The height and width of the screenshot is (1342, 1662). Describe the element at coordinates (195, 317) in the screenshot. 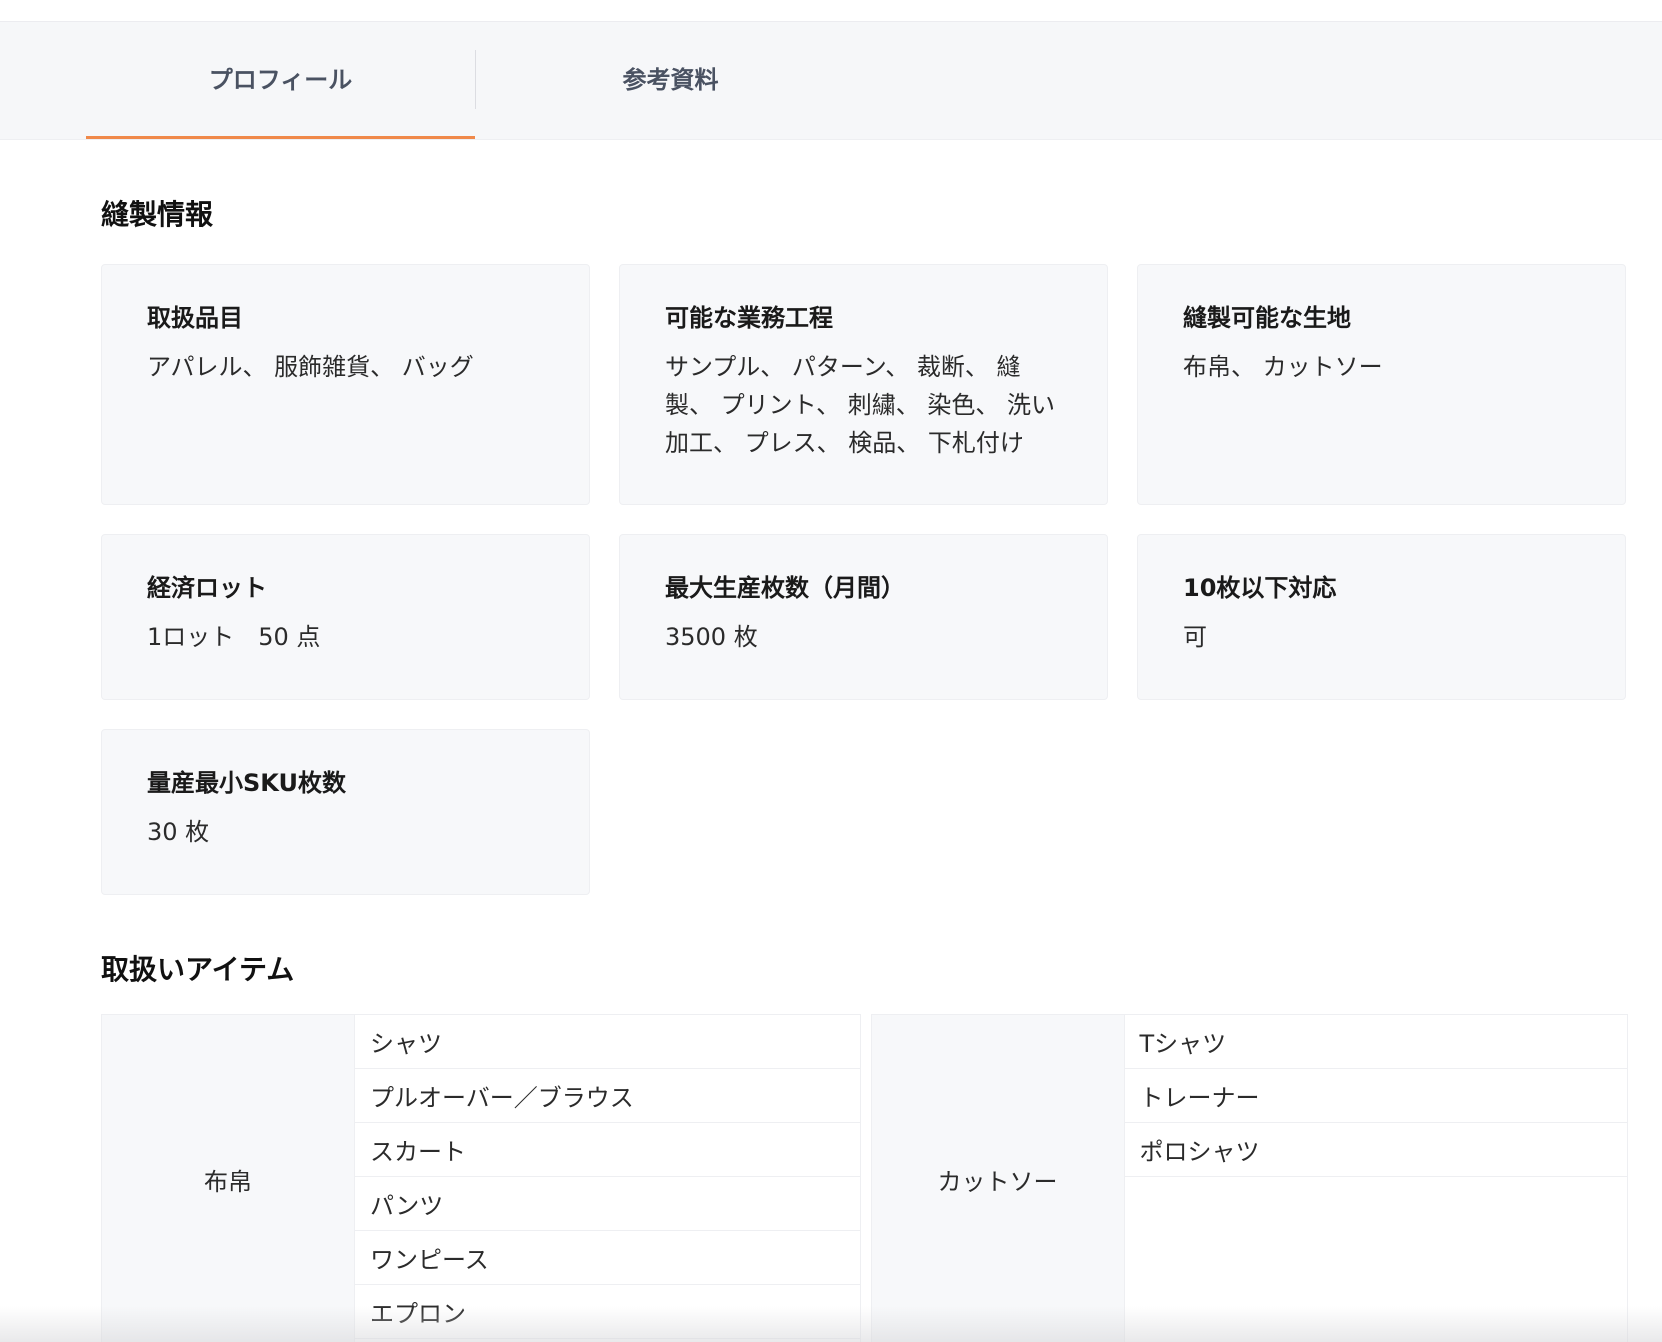

I see `card-label: 取扱品目` at that location.